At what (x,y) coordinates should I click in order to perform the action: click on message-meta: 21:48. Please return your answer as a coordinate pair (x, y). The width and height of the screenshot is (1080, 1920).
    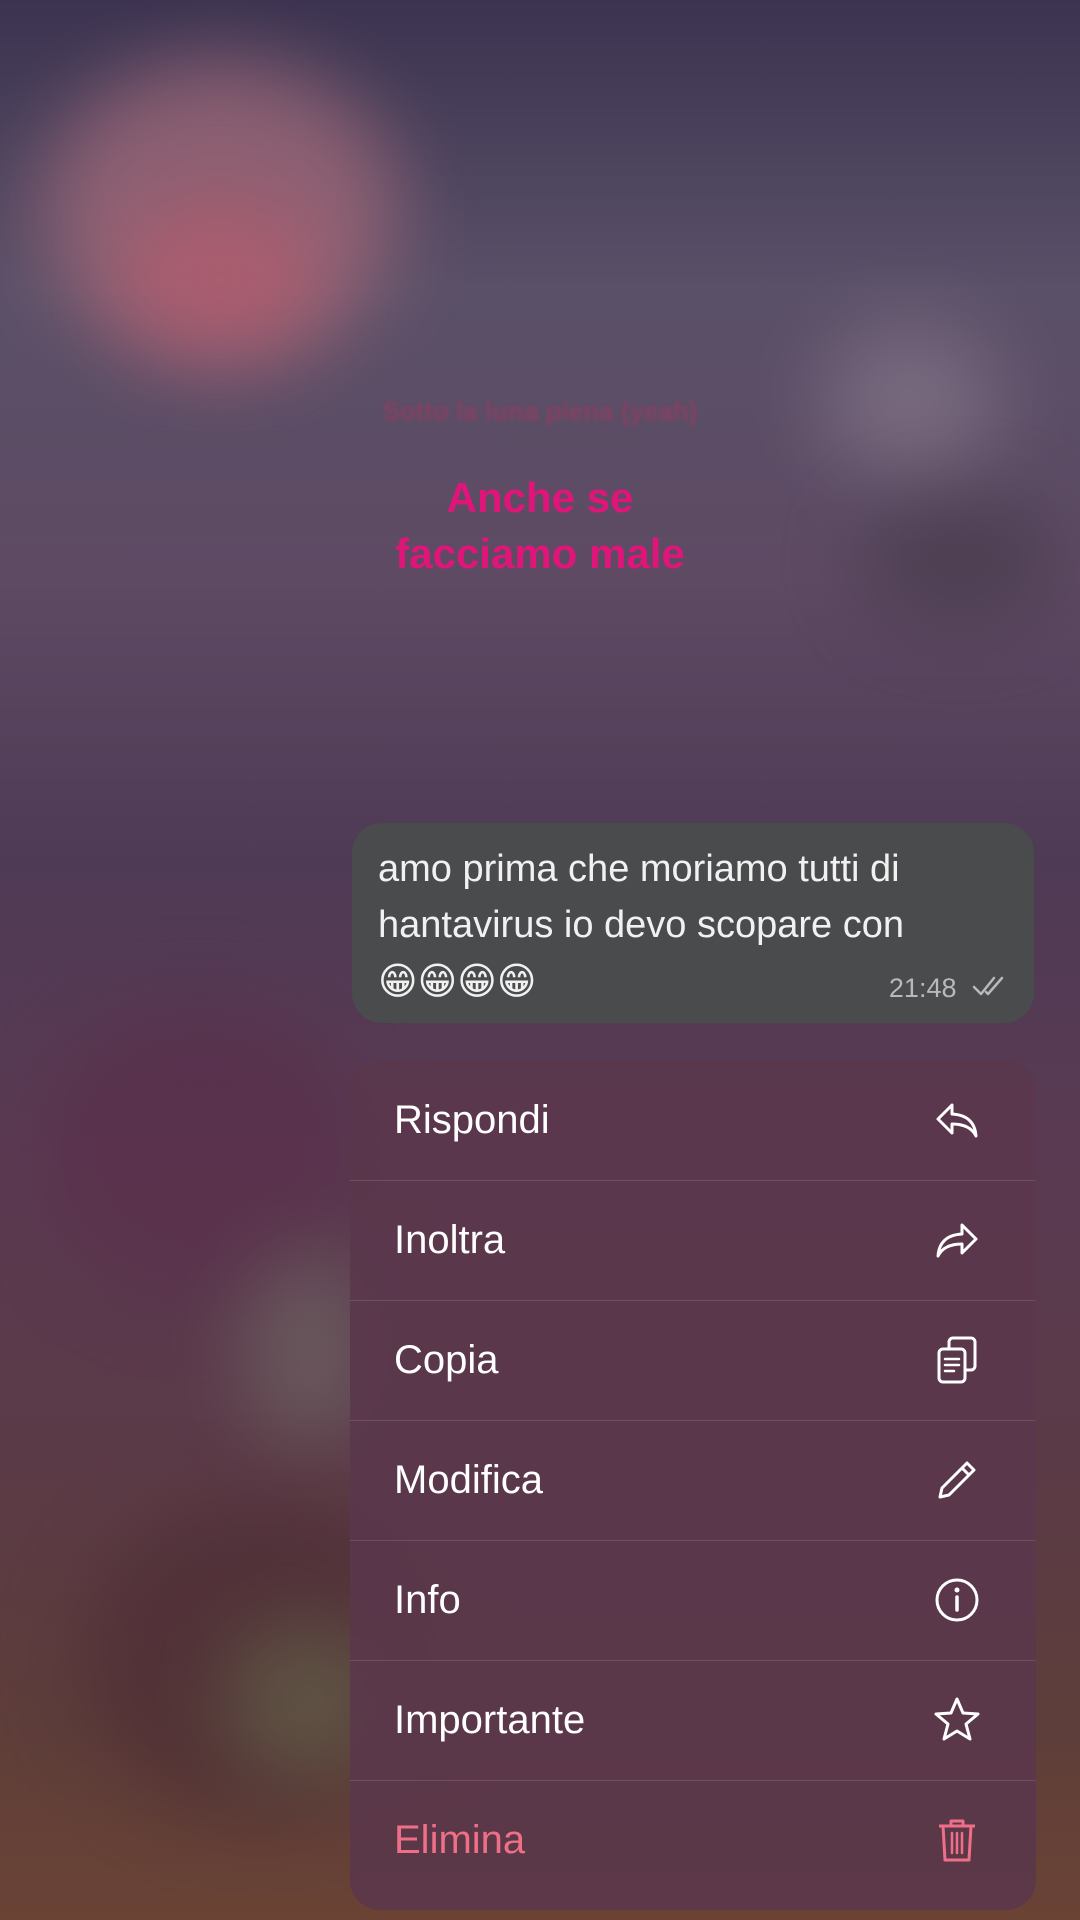
    Looking at the image, I should click on (950, 989).